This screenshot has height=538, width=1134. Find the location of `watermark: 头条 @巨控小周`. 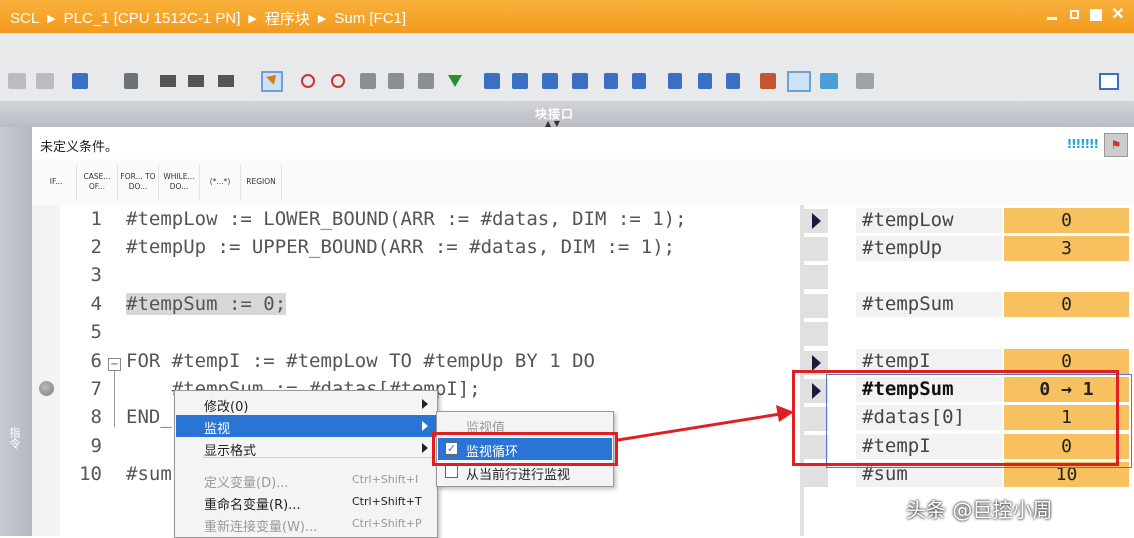

watermark: 头条 @巨控小周 is located at coordinates (979, 510).